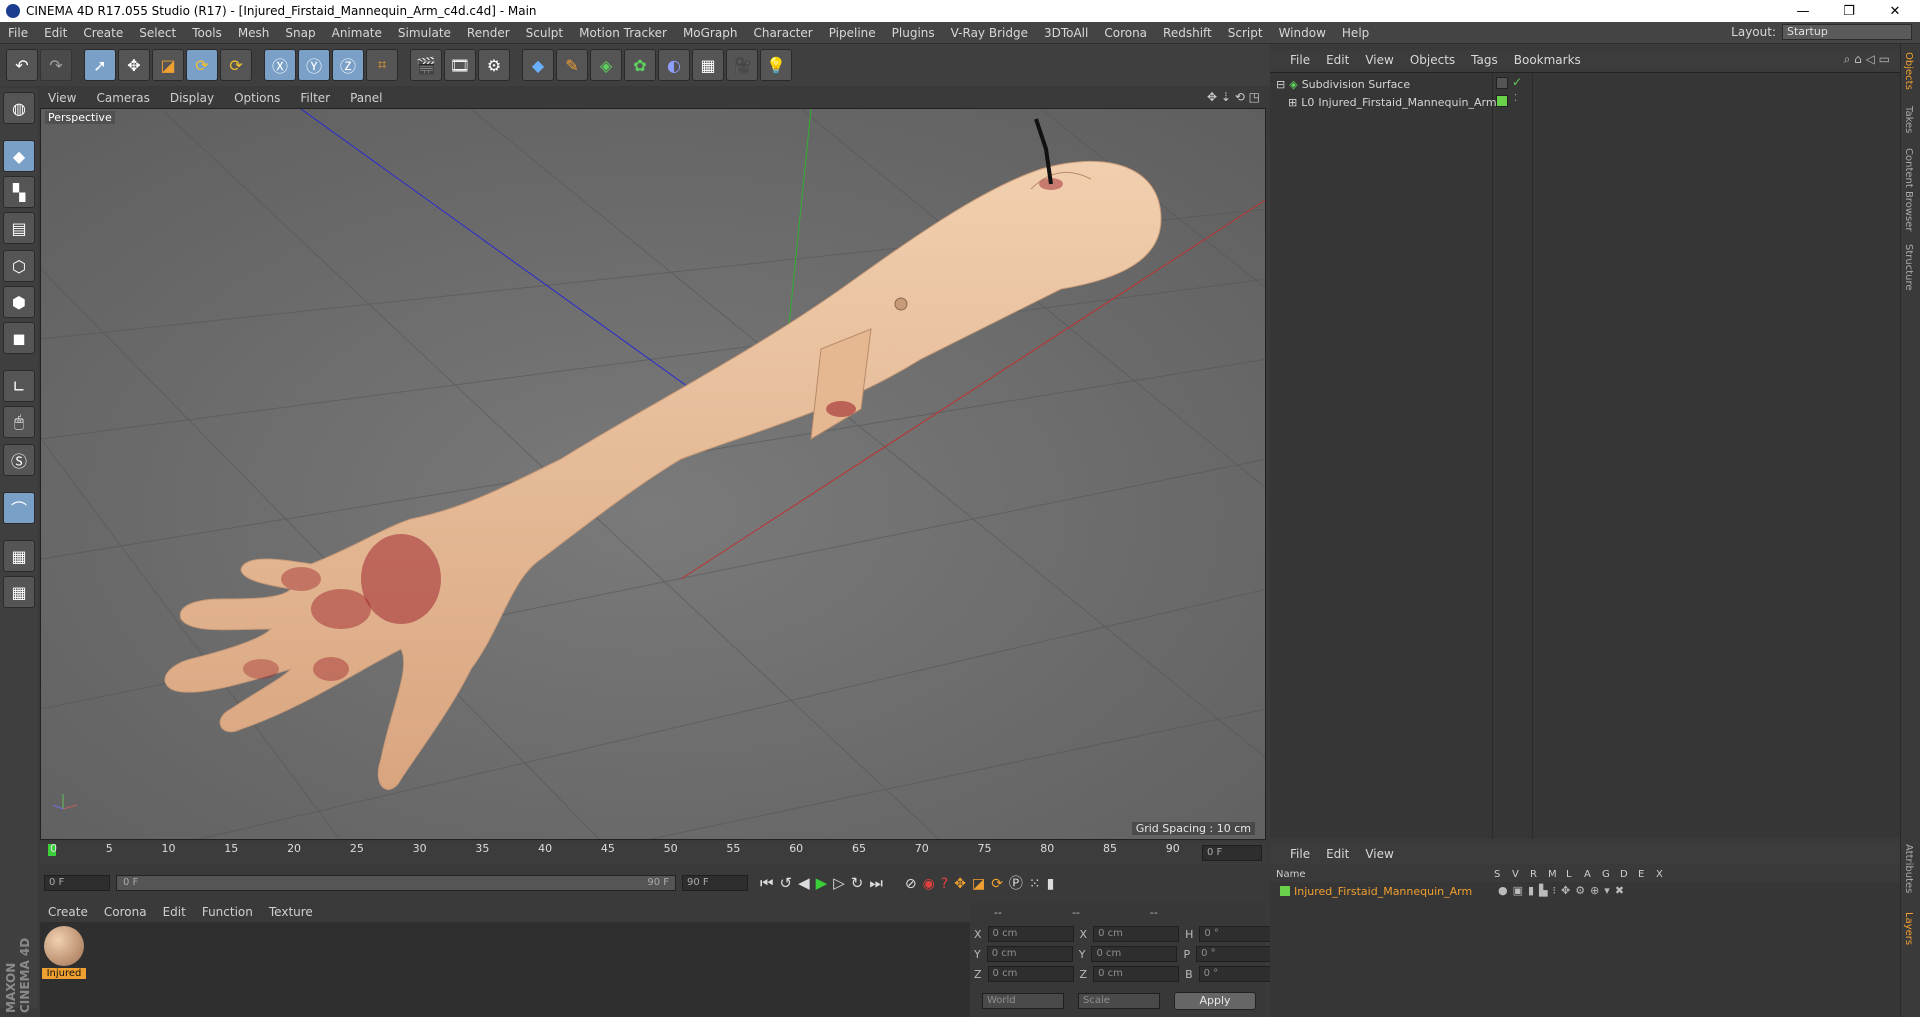 The image size is (1920, 1017). I want to click on layer-menu-file: File, so click(1300, 854).